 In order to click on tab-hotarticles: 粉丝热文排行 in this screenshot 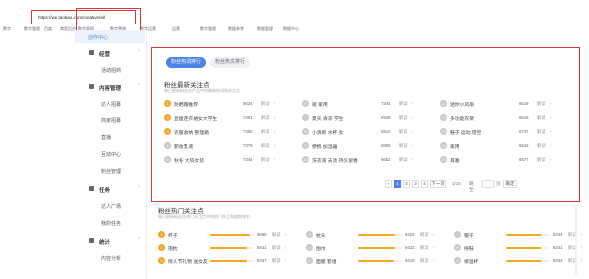, I will do `click(230, 62)`.